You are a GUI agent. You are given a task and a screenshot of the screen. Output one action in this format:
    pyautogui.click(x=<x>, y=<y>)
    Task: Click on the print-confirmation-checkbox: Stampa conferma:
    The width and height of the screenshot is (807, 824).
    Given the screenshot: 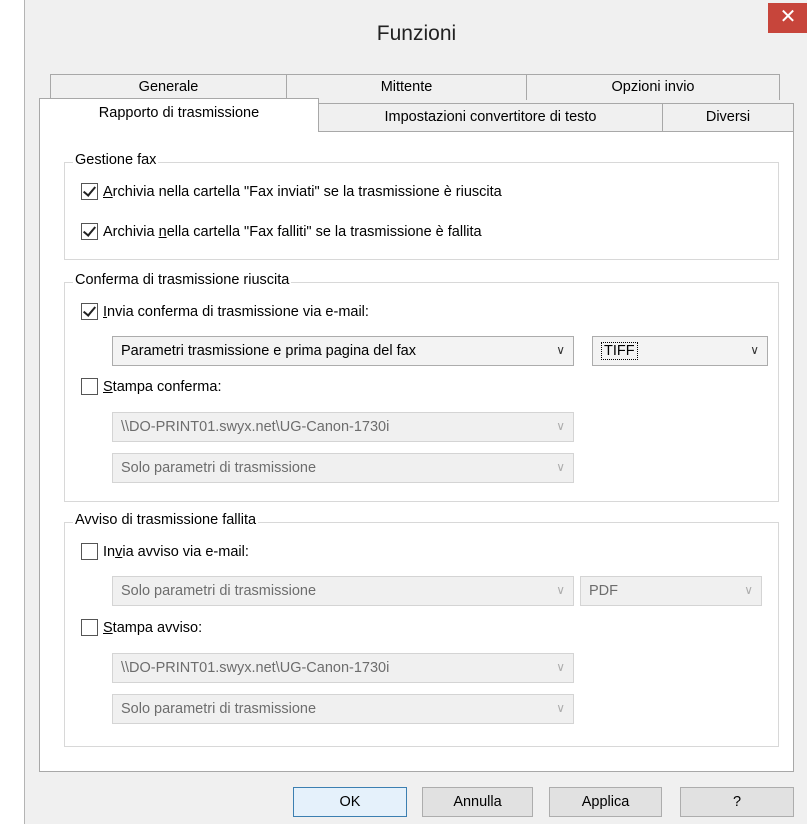 What is the action you would take?
    pyautogui.click(x=151, y=386)
    